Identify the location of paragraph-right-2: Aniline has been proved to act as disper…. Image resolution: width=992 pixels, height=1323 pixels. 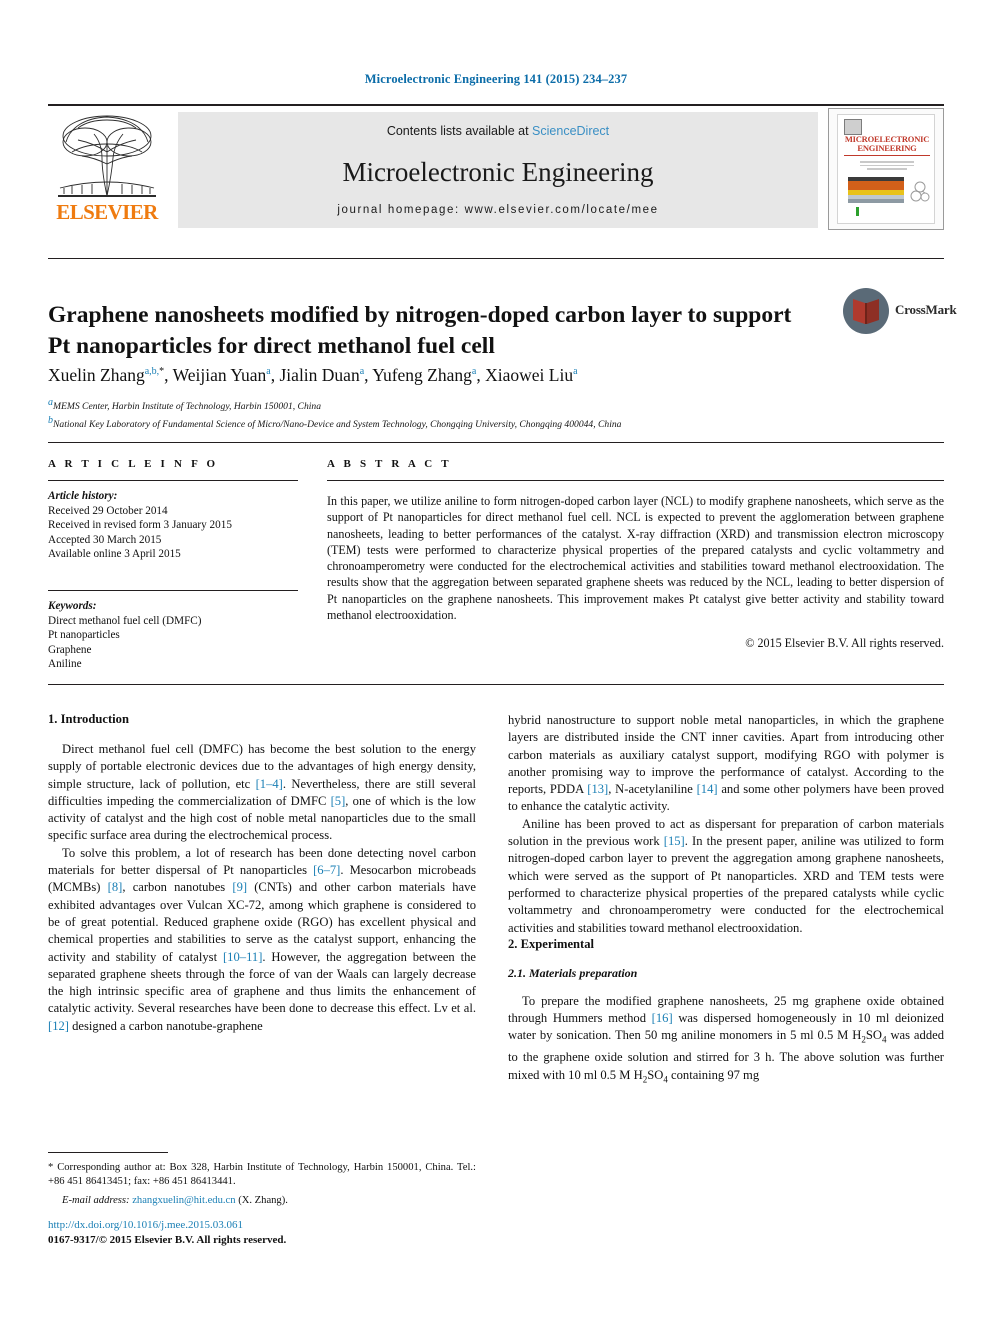
(726, 876).